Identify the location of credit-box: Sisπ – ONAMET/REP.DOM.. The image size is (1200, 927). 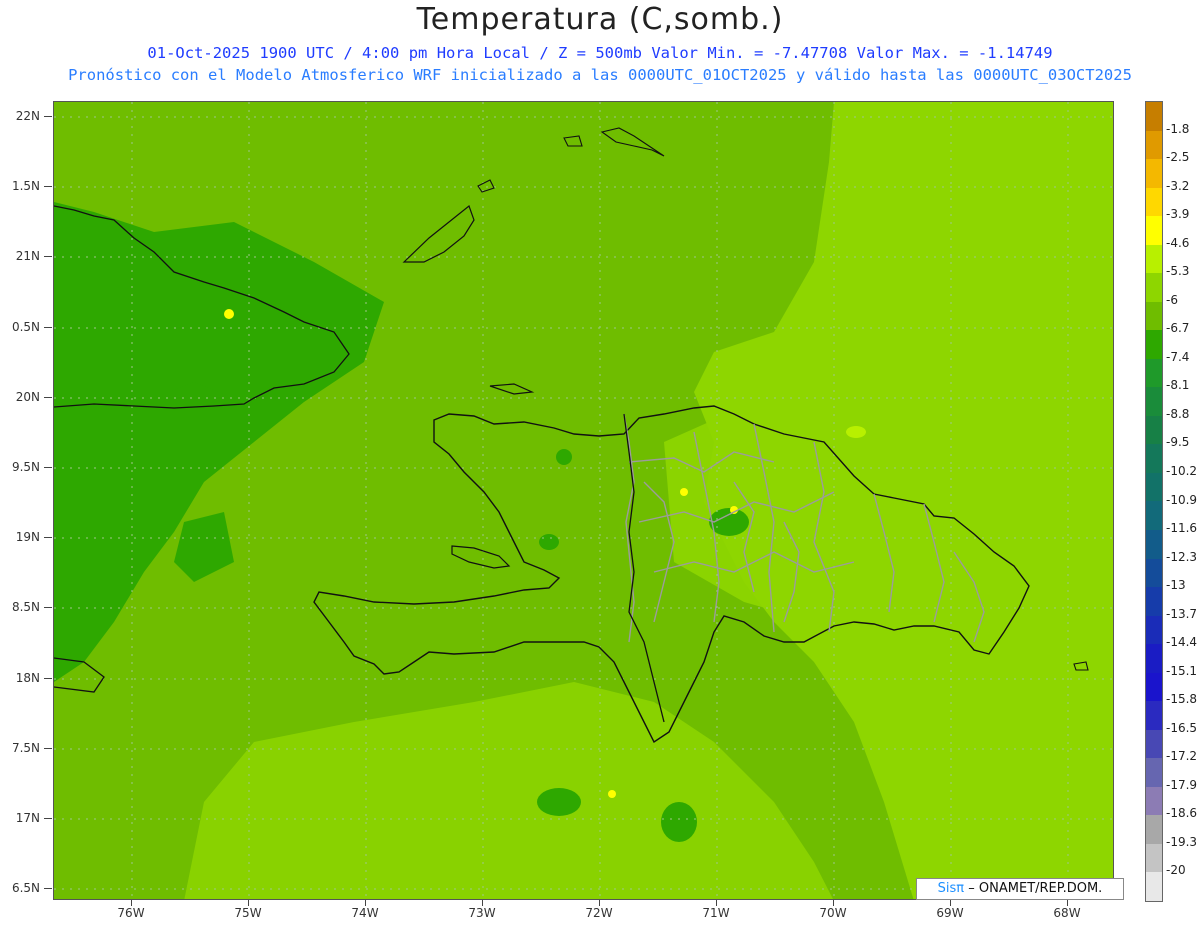
(1020, 889).